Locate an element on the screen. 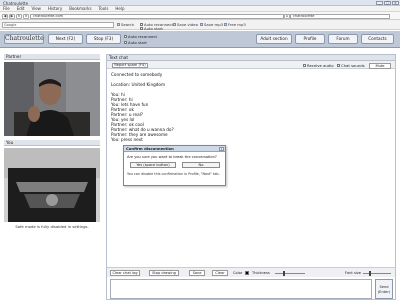  back-icon: ◀ is located at coordinates (5, 16).